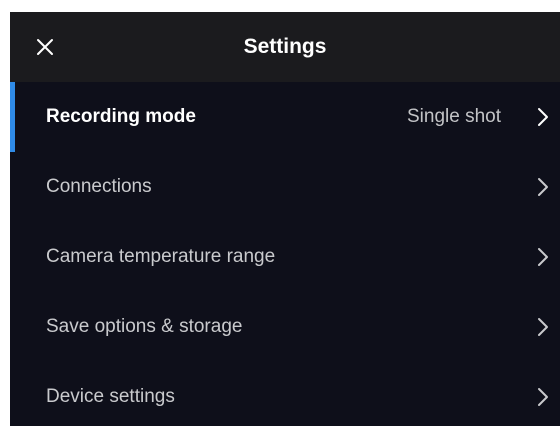 Image resolution: width=560 pixels, height=426 pixels. I want to click on close-icon, so click(45, 47).